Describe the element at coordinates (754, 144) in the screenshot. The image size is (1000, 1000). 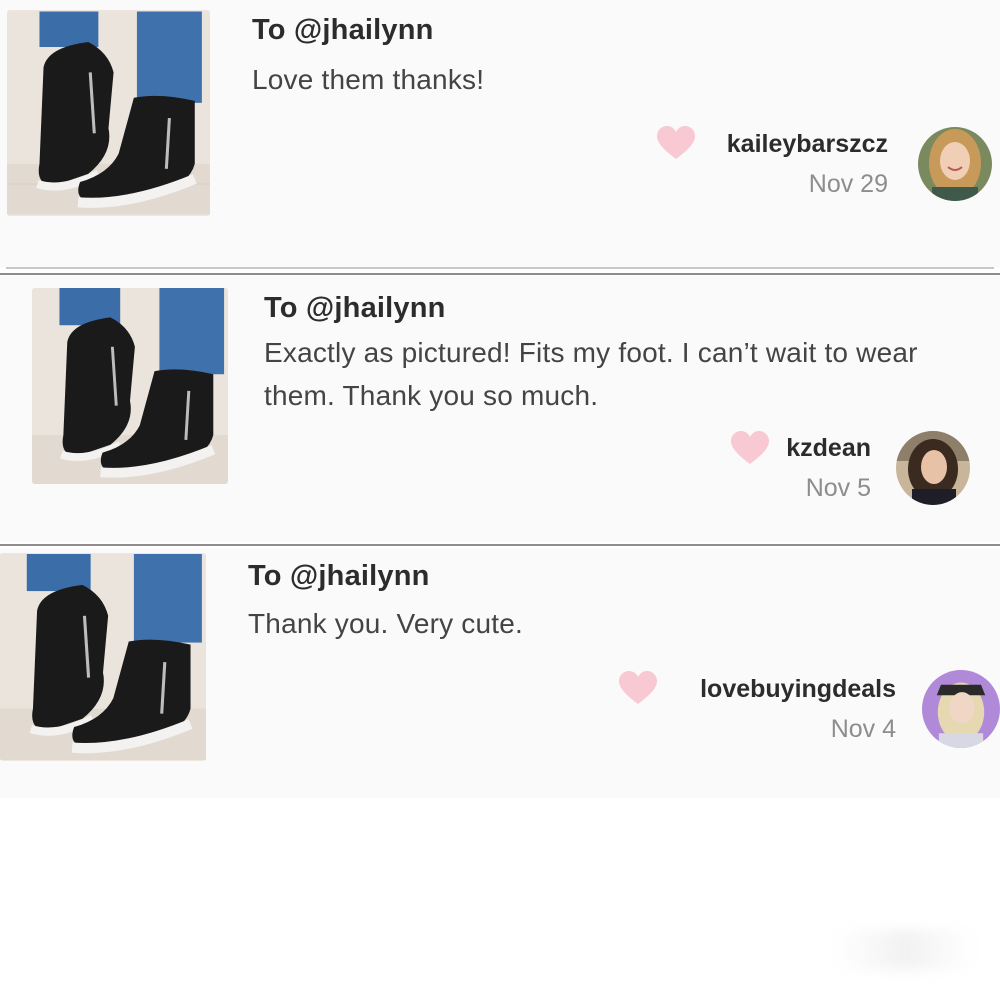
I see `reviewer-username: kaileybarszcz` at that location.